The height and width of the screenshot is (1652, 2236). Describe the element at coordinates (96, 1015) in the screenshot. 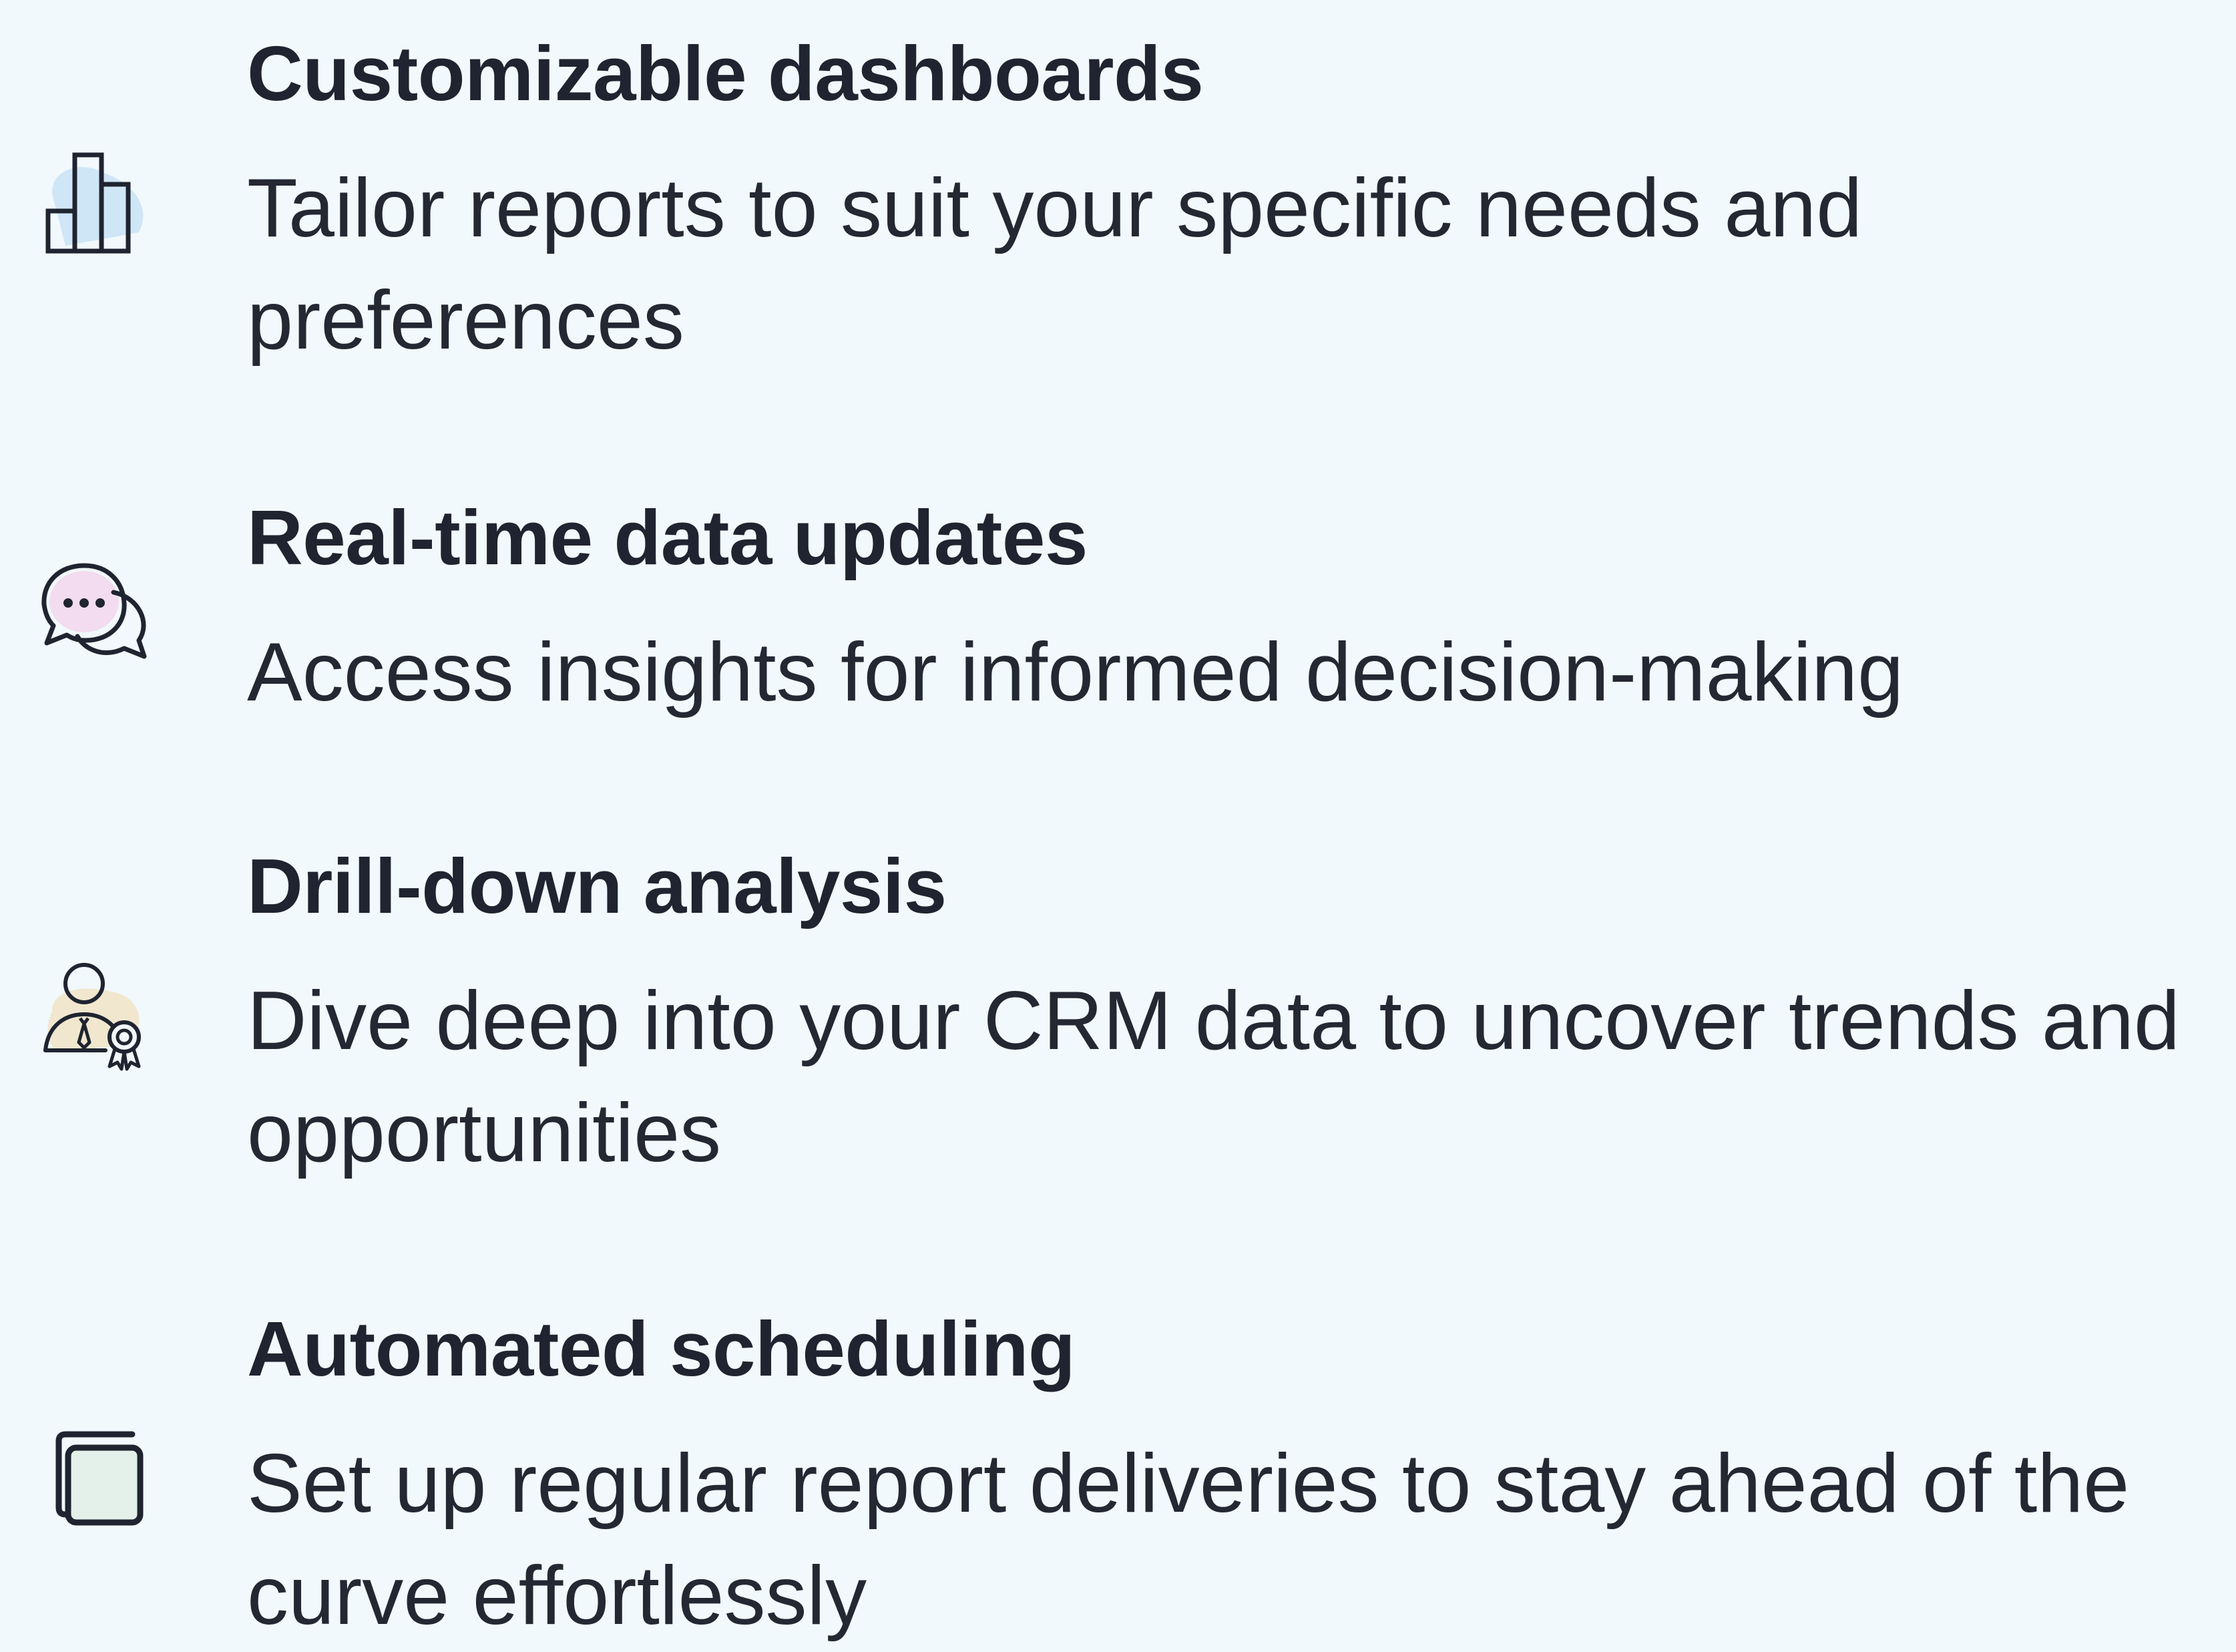

I see `user-award-icon` at that location.